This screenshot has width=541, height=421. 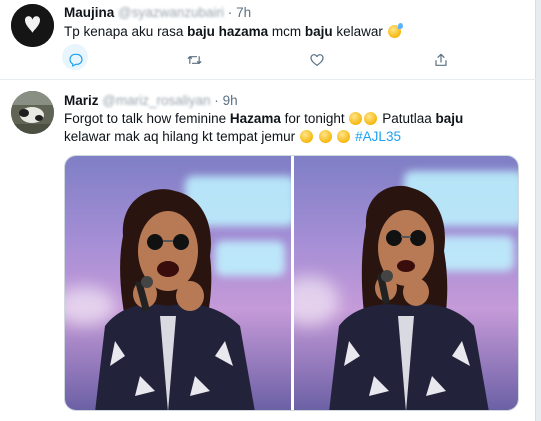 What do you see at coordinates (147, 118) in the screenshot?
I see `text-segment: Forgot to talk how feminine` at bounding box center [147, 118].